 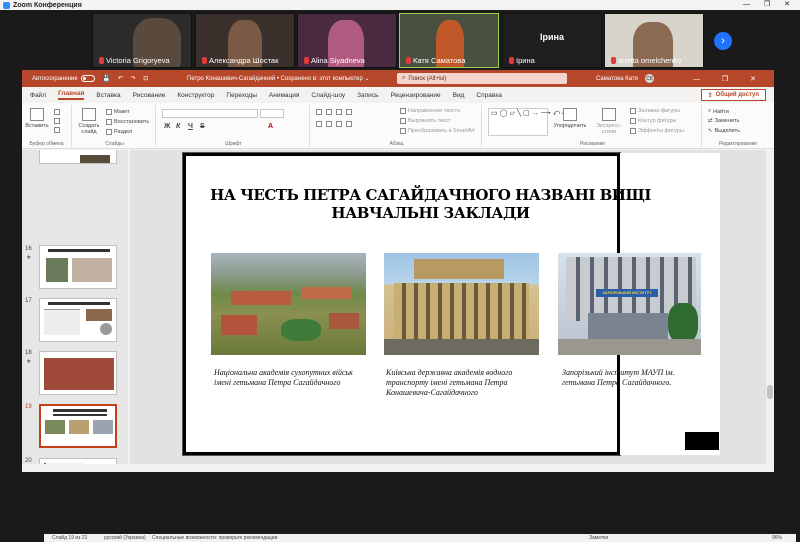 What do you see at coordinates (729, 79) in the screenshot?
I see `powerpoint-window-controls: — ❐ ✕` at bounding box center [729, 79].